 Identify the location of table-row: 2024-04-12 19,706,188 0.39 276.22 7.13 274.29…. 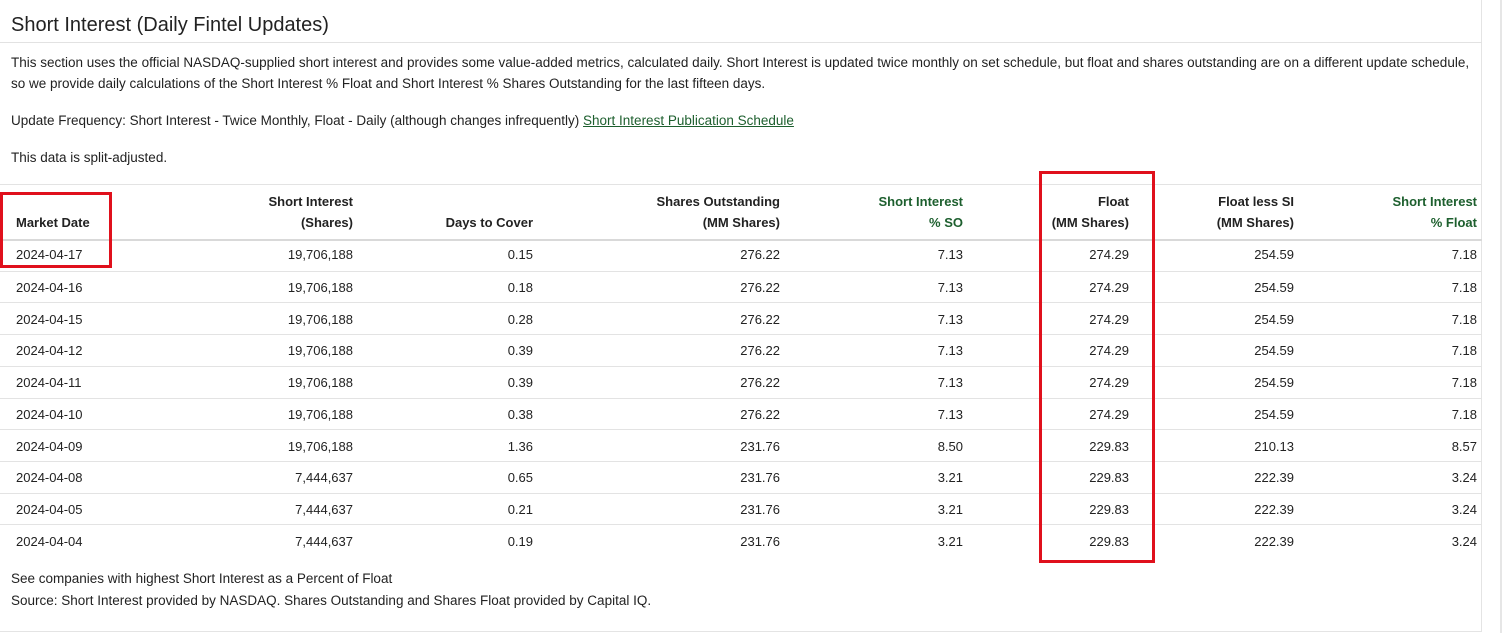
(741, 350).